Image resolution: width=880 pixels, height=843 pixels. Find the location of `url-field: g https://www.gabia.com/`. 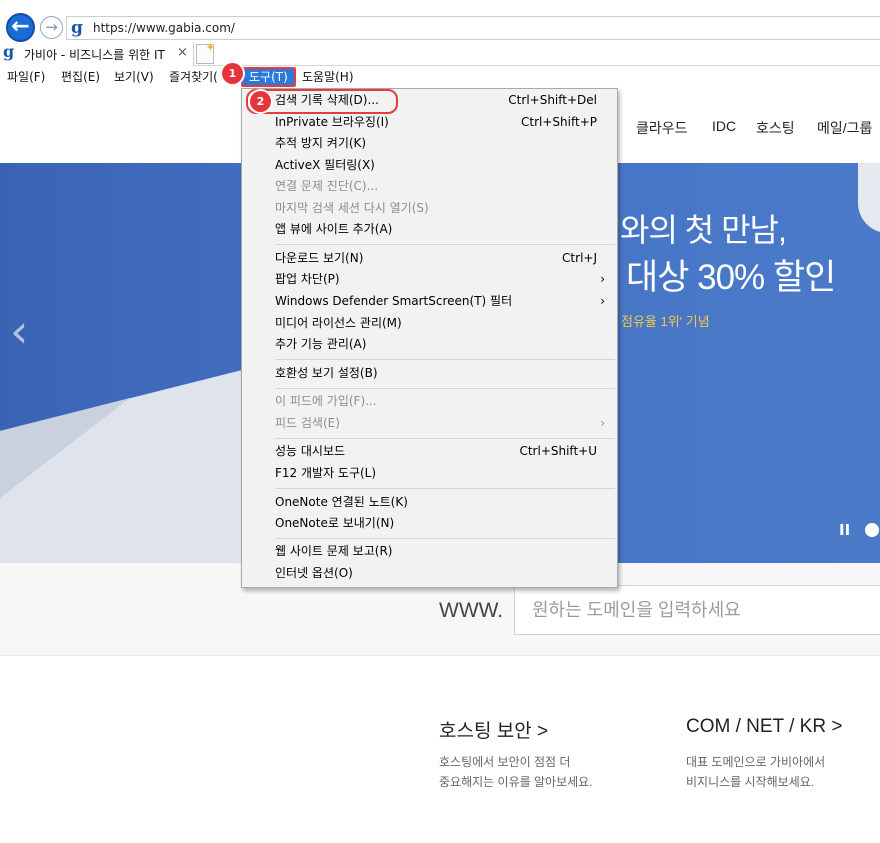

url-field: g https://www.gabia.com/ is located at coordinates (473, 28).